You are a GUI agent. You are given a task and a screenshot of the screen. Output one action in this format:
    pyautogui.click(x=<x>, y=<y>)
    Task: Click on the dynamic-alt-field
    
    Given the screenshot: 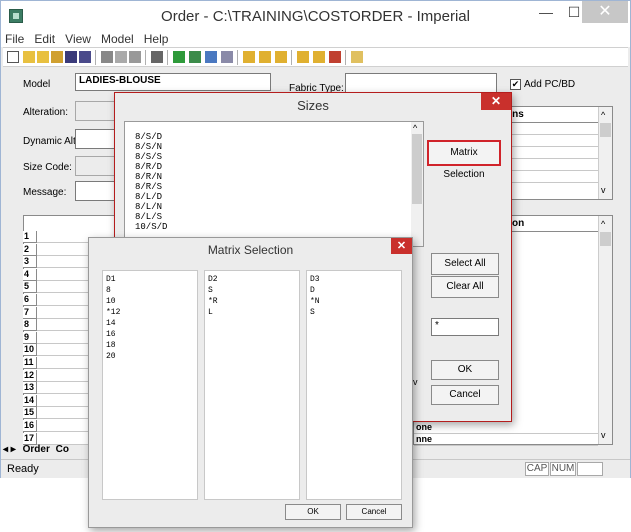 What is the action you would take?
    pyautogui.click(x=97, y=139)
    